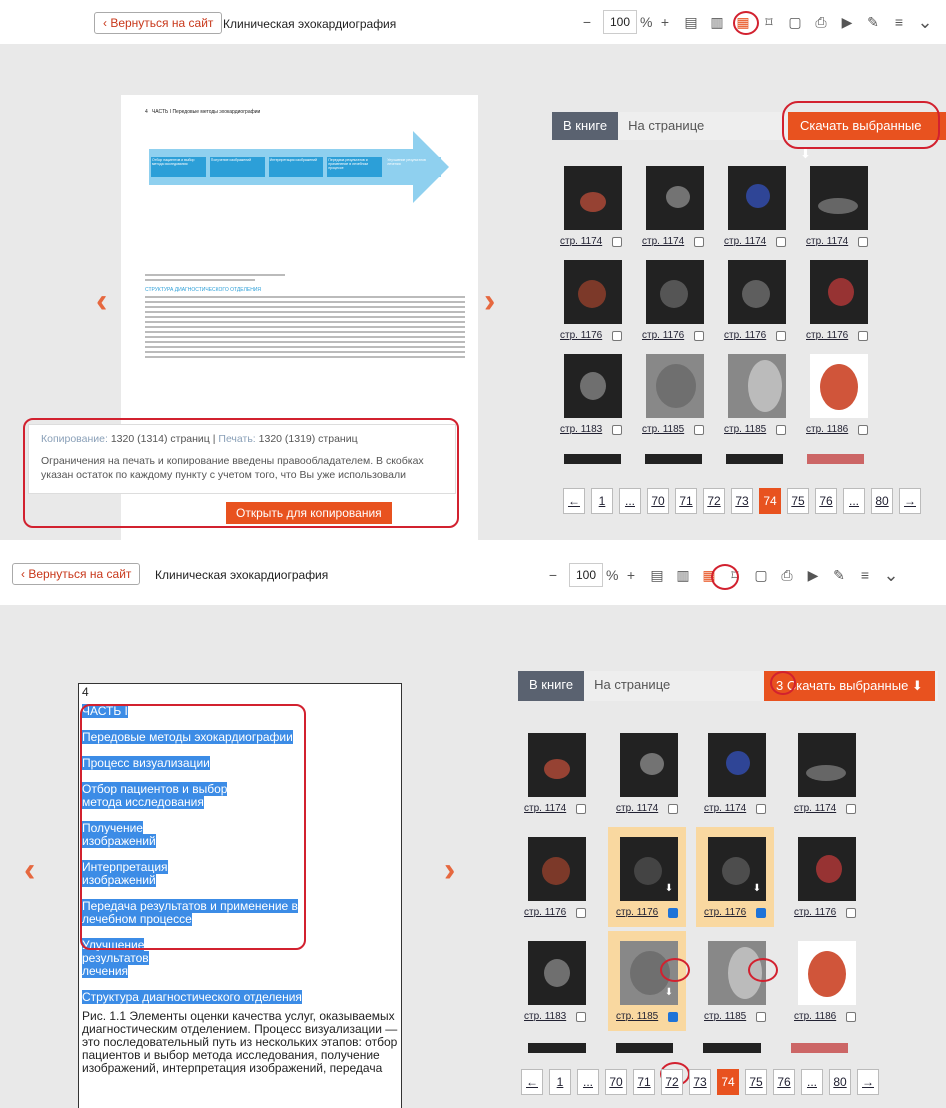 Image resolution: width=946 pixels, height=1108 pixels. What do you see at coordinates (848, 396) in the screenshot?
I see `media-item: стр. 1186` at bounding box center [848, 396].